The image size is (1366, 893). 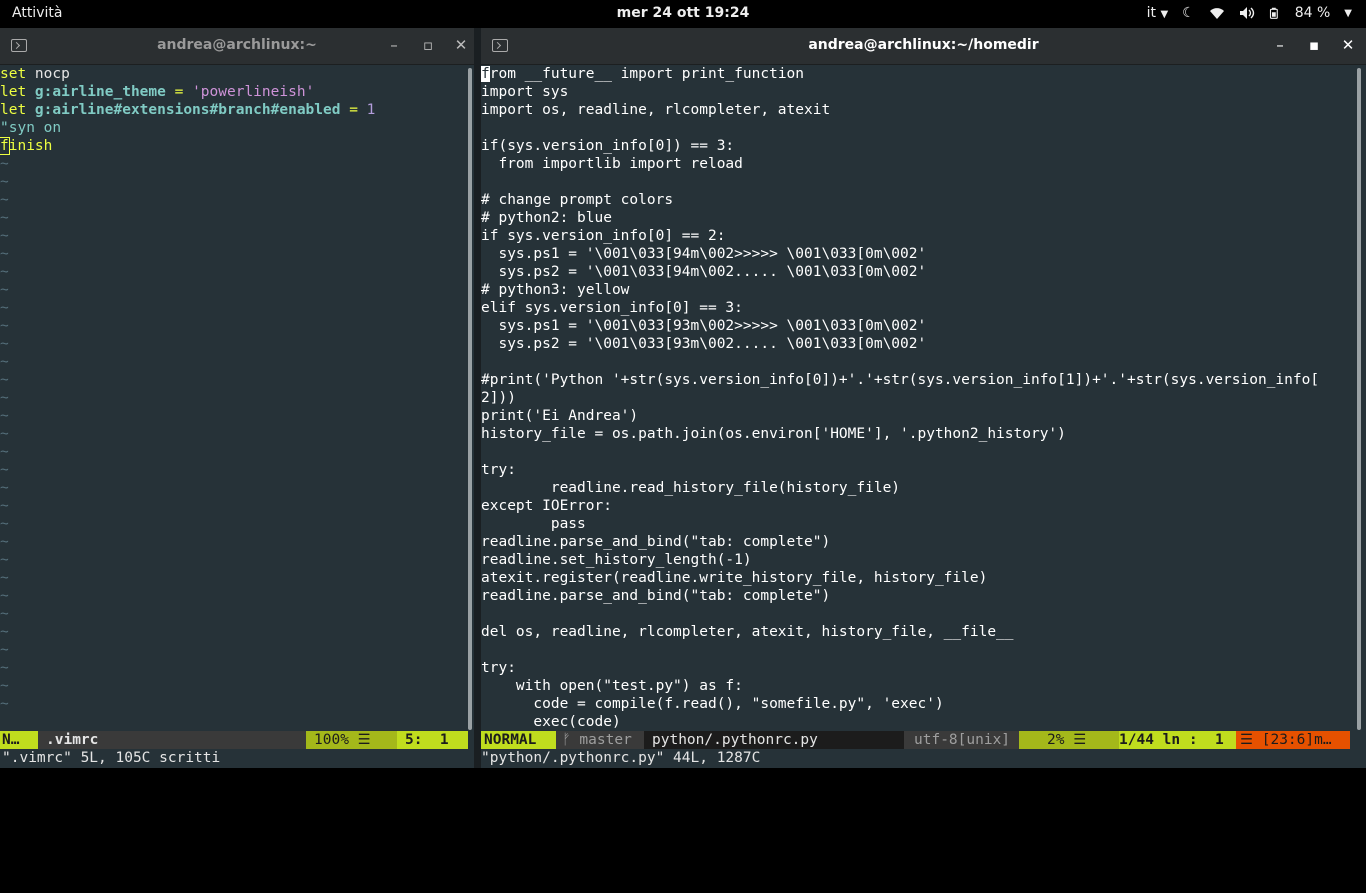 I want to click on titlebar: andrea@archlinux:~/homedir – ▪ ✕, so click(x=923, y=46).